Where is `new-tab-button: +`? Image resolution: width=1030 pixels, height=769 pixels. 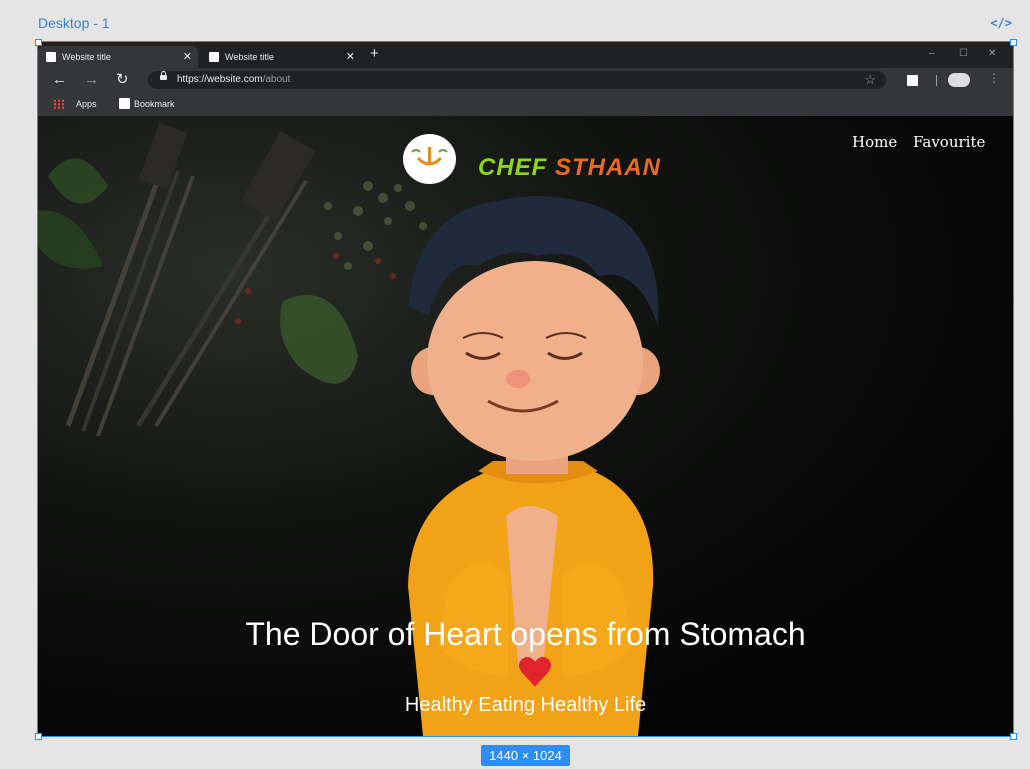
new-tab-button: + is located at coordinates (374, 53).